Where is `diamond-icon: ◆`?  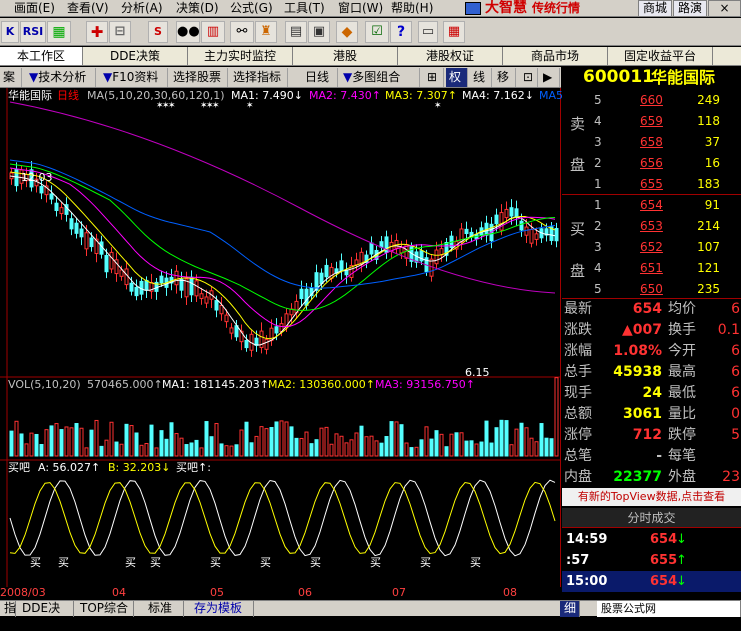
diamond-icon: ◆ is located at coordinates (347, 32).